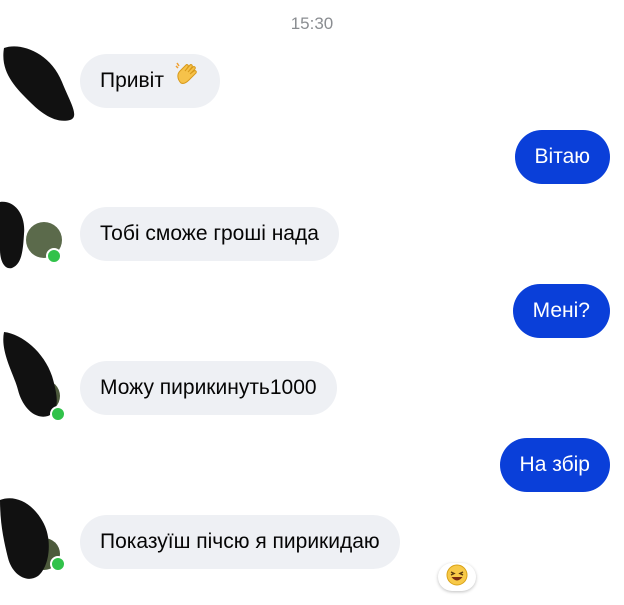  I want to click on message-text: Показуїш пічсю я пирикидаю, so click(240, 541).